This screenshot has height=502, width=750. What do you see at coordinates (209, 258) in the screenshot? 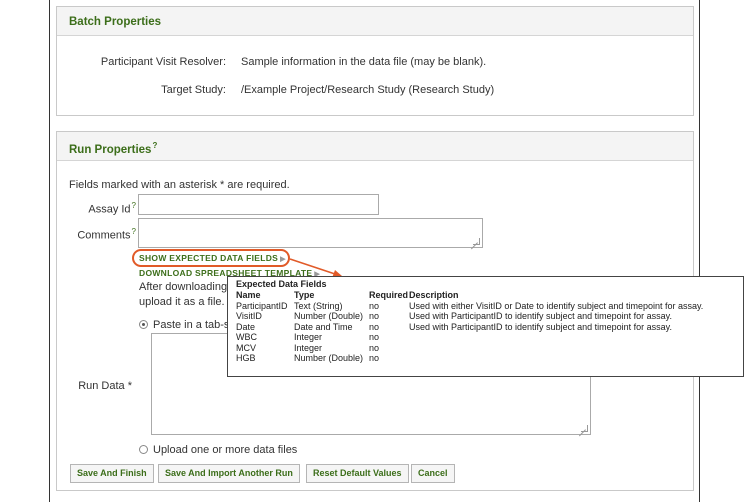
I see `show-expected-data-fields-text: SHOW EXPECTED DATA FIELDS` at bounding box center [209, 258].